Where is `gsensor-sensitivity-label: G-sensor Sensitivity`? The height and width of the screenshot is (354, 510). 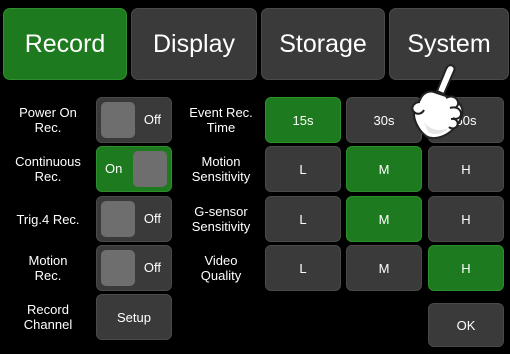 gsensor-sensitivity-label: G-sensor Sensitivity is located at coordinates (221, 219).